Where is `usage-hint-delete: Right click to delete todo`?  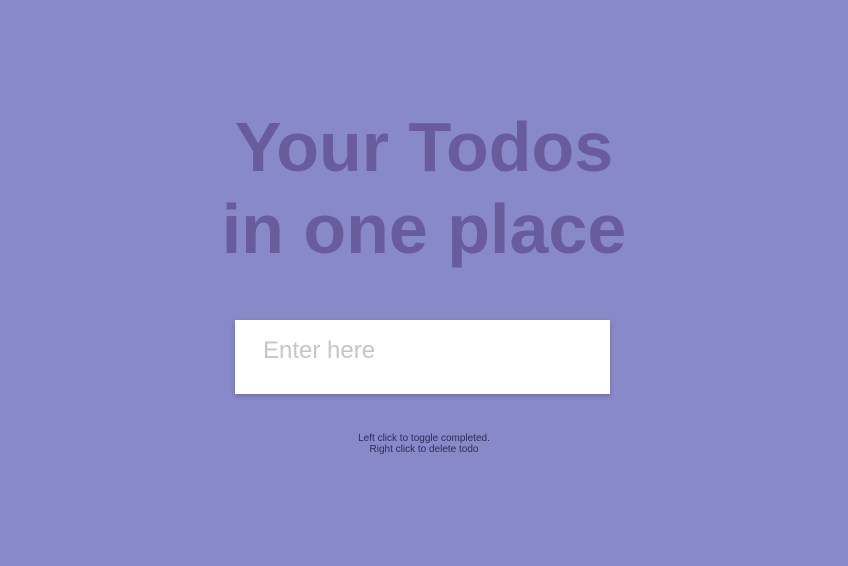
usage-hint-delete: Right click to delete todo is located at coordinates (424, 449).